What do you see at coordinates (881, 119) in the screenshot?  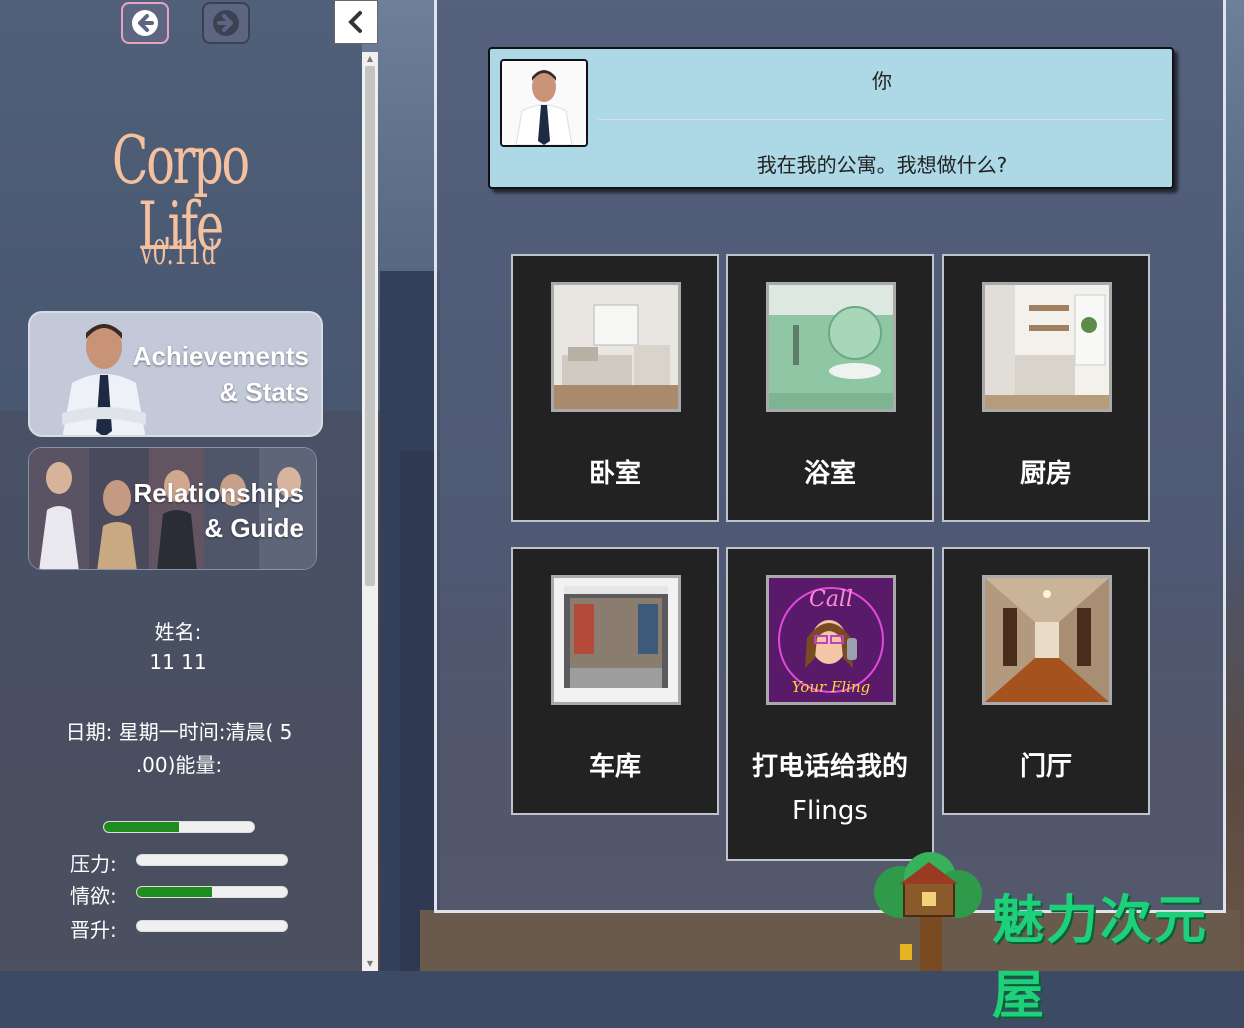 I see `dialog-divider` at bounding box center [881, 119].